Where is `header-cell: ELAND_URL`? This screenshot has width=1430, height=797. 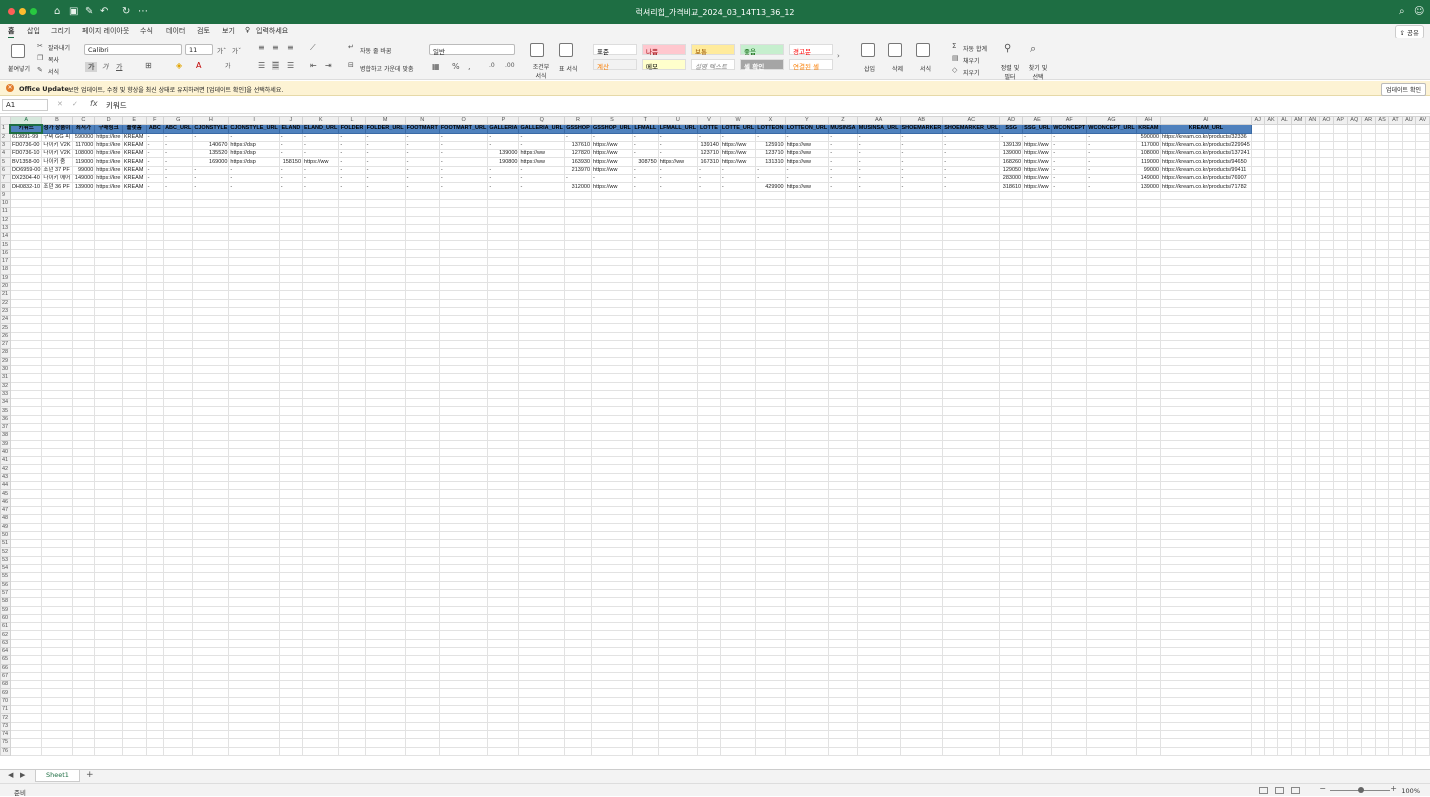
header-cell: ELAND_URL is located at coordinates (321, 129).